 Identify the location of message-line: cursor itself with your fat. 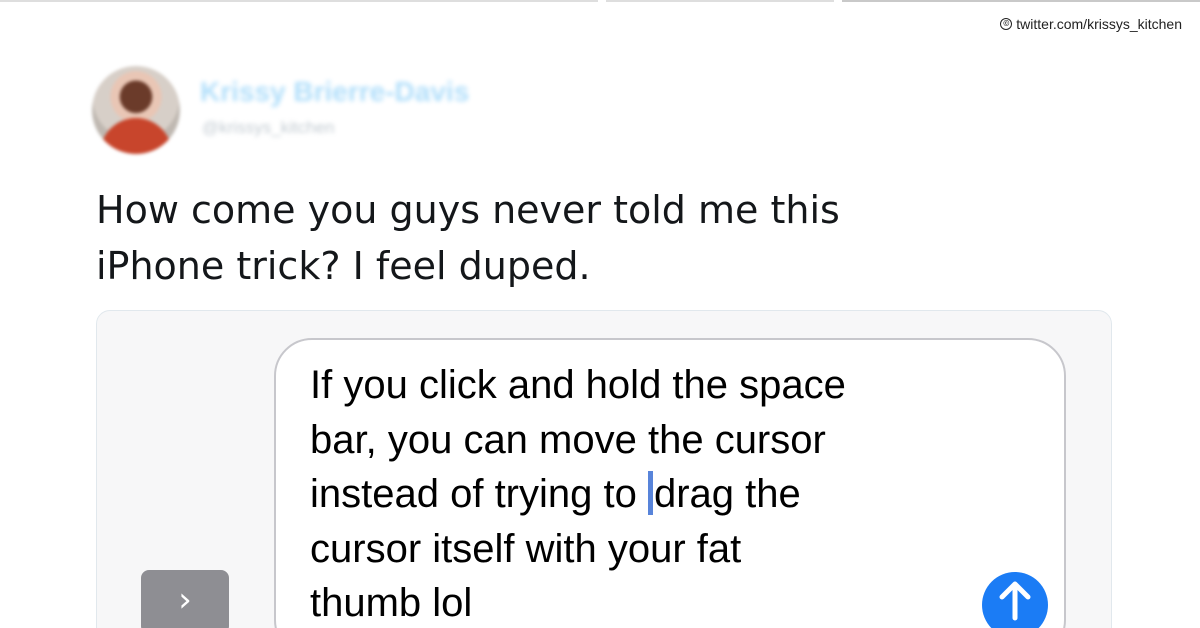
(526, 548).